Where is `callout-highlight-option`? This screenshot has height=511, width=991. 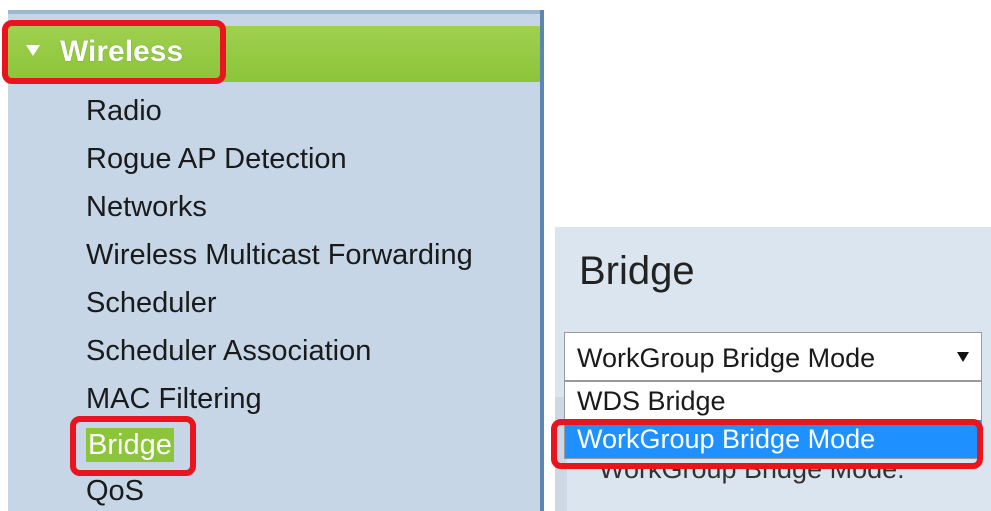 callout-highlight-option is located at coordinates (767, 444).